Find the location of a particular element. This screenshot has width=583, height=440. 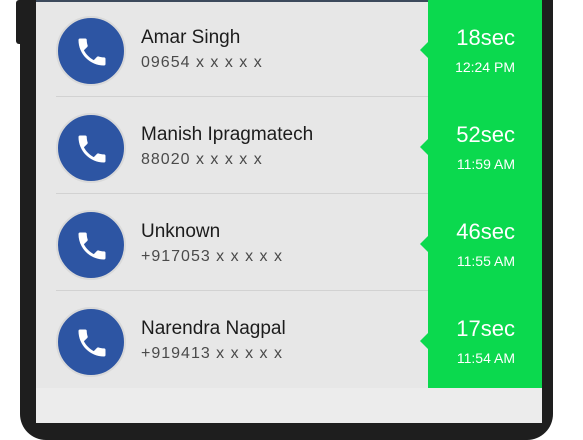

phone-side-button is located at coordinates (20, 22).